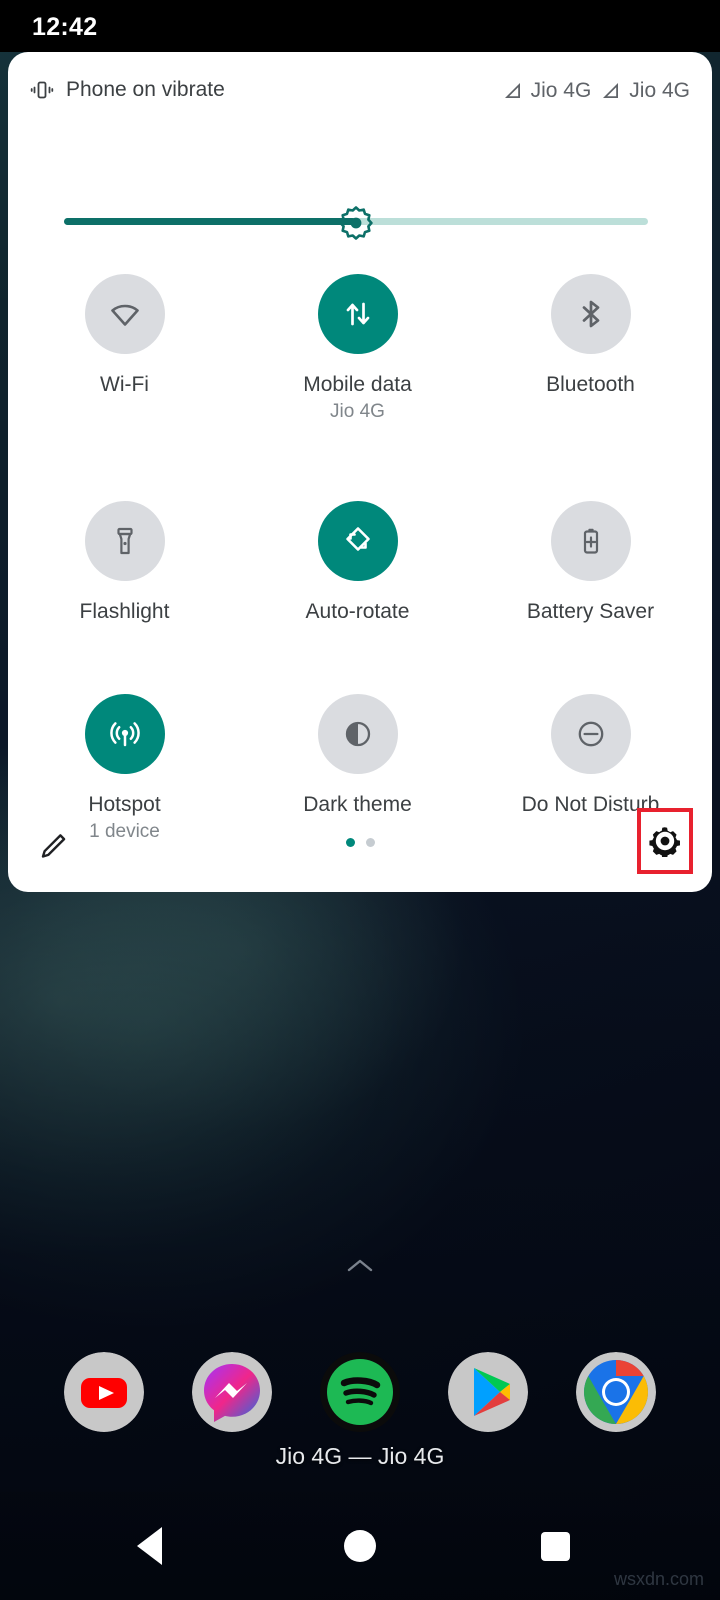 Image resolution: width=720 pixels, height=1600 pixels. Describe the element at coordinates (360, 1456) in the screenshot. I see `carrier-footer-text: Jio 4G — Jio 4G` at that location.